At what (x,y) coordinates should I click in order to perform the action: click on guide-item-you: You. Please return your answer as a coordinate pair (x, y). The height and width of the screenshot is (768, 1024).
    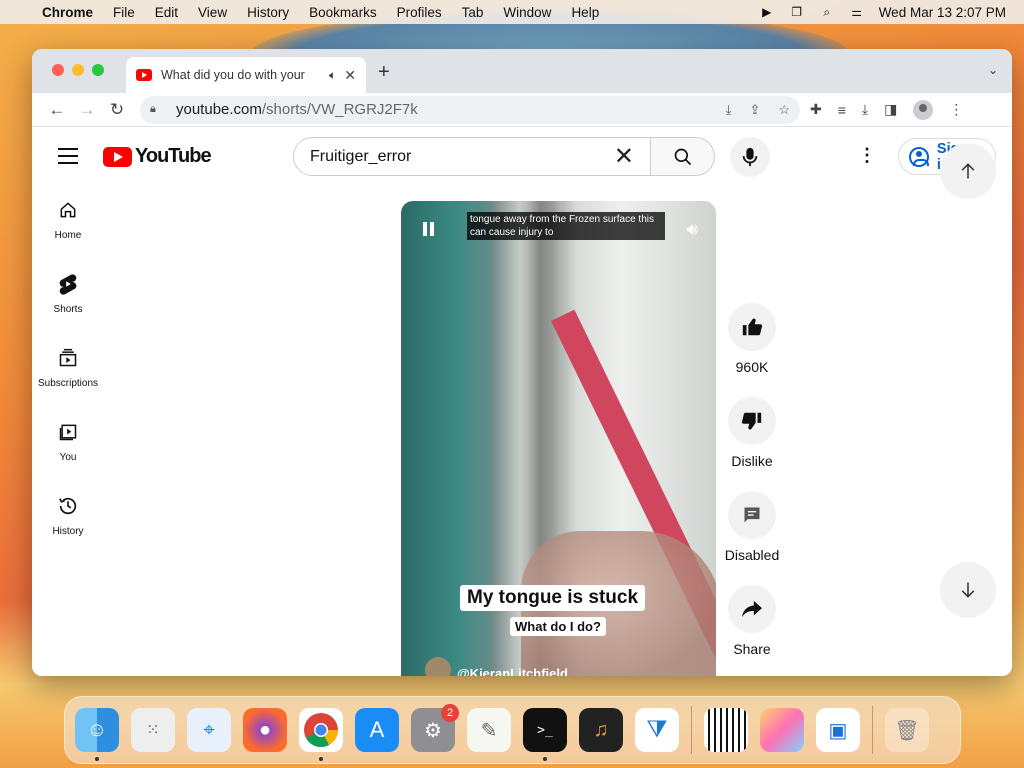
    Looking at the image, I should click on (68, 445).